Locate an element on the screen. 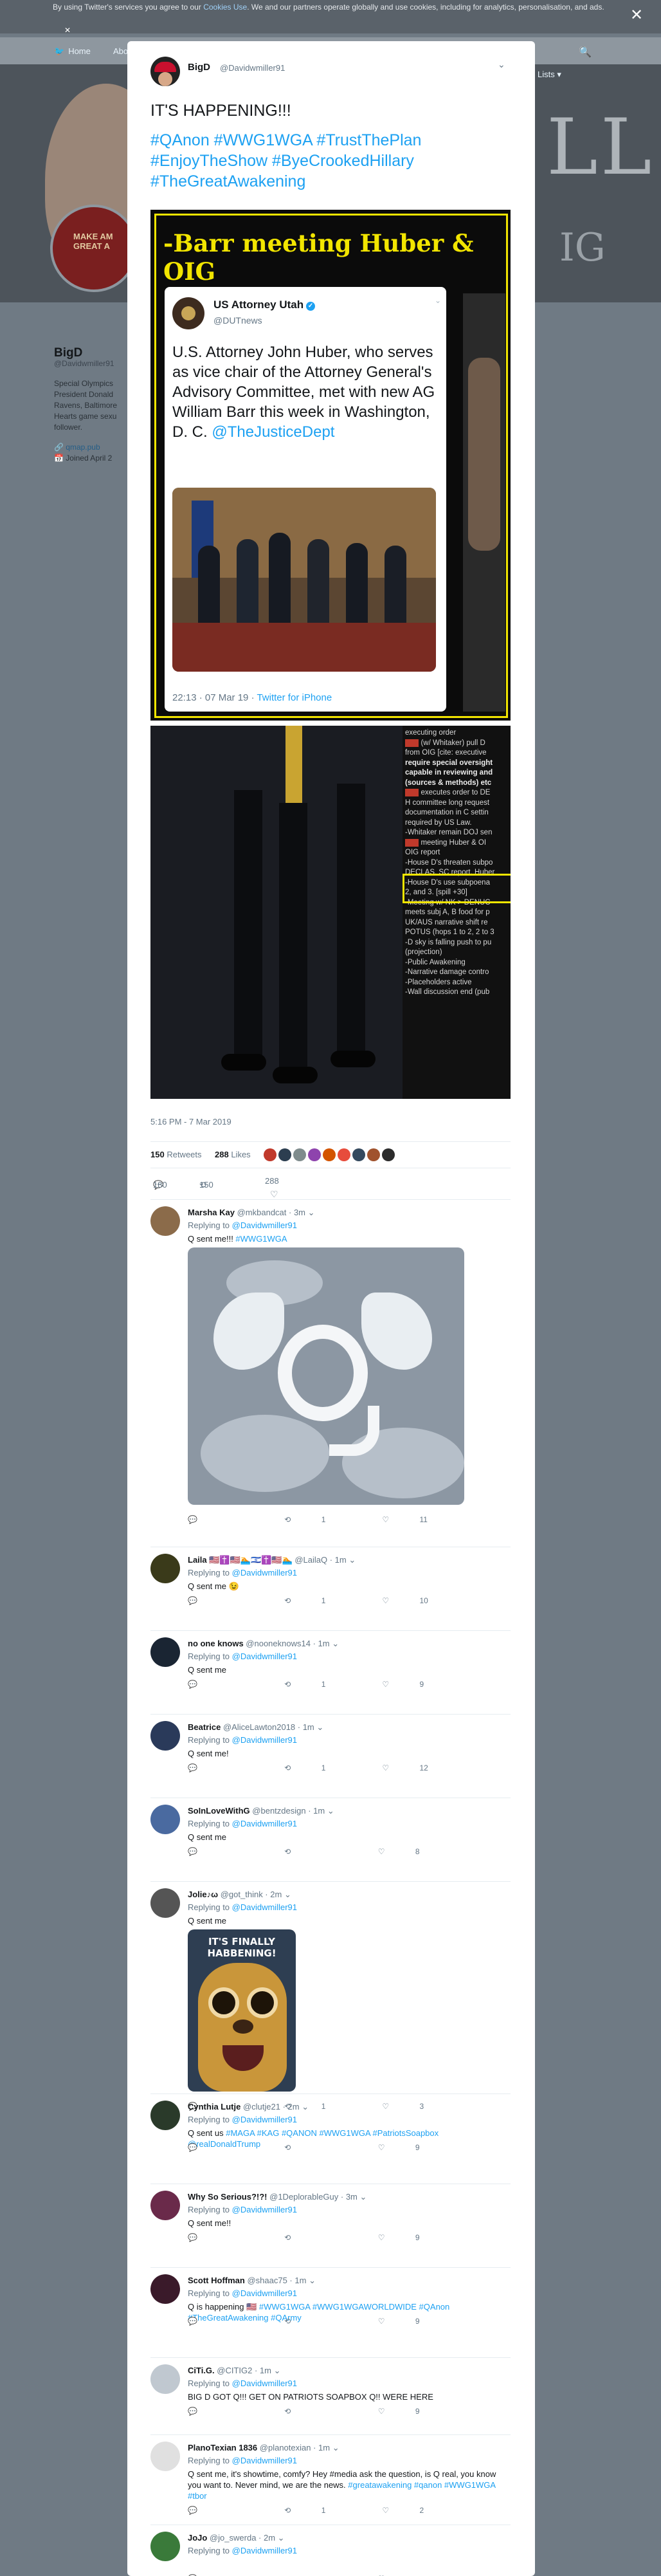 The height and width of the screenshot is (2576, 661). profile-lists-nav: Lists ▾ is located at coordinates (549, 74).